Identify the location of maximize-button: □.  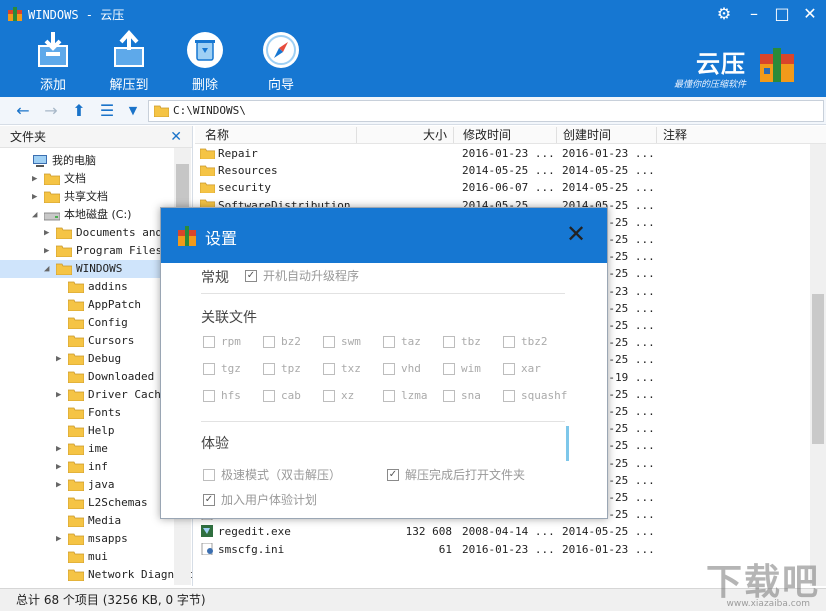
(782, 14).